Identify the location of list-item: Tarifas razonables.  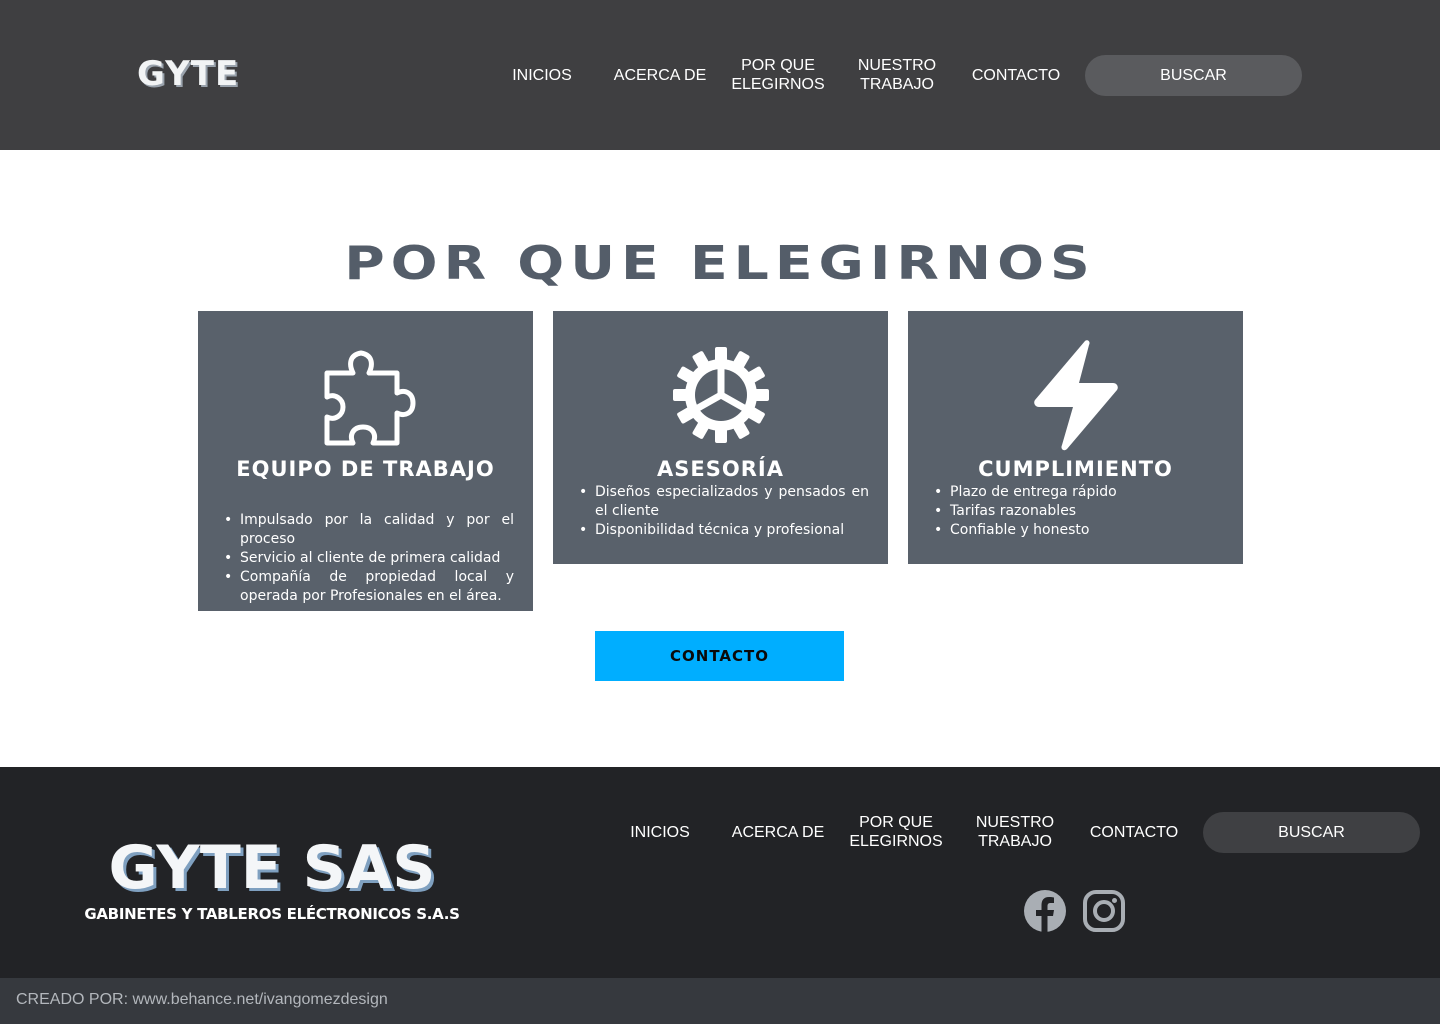
(1078, 511).